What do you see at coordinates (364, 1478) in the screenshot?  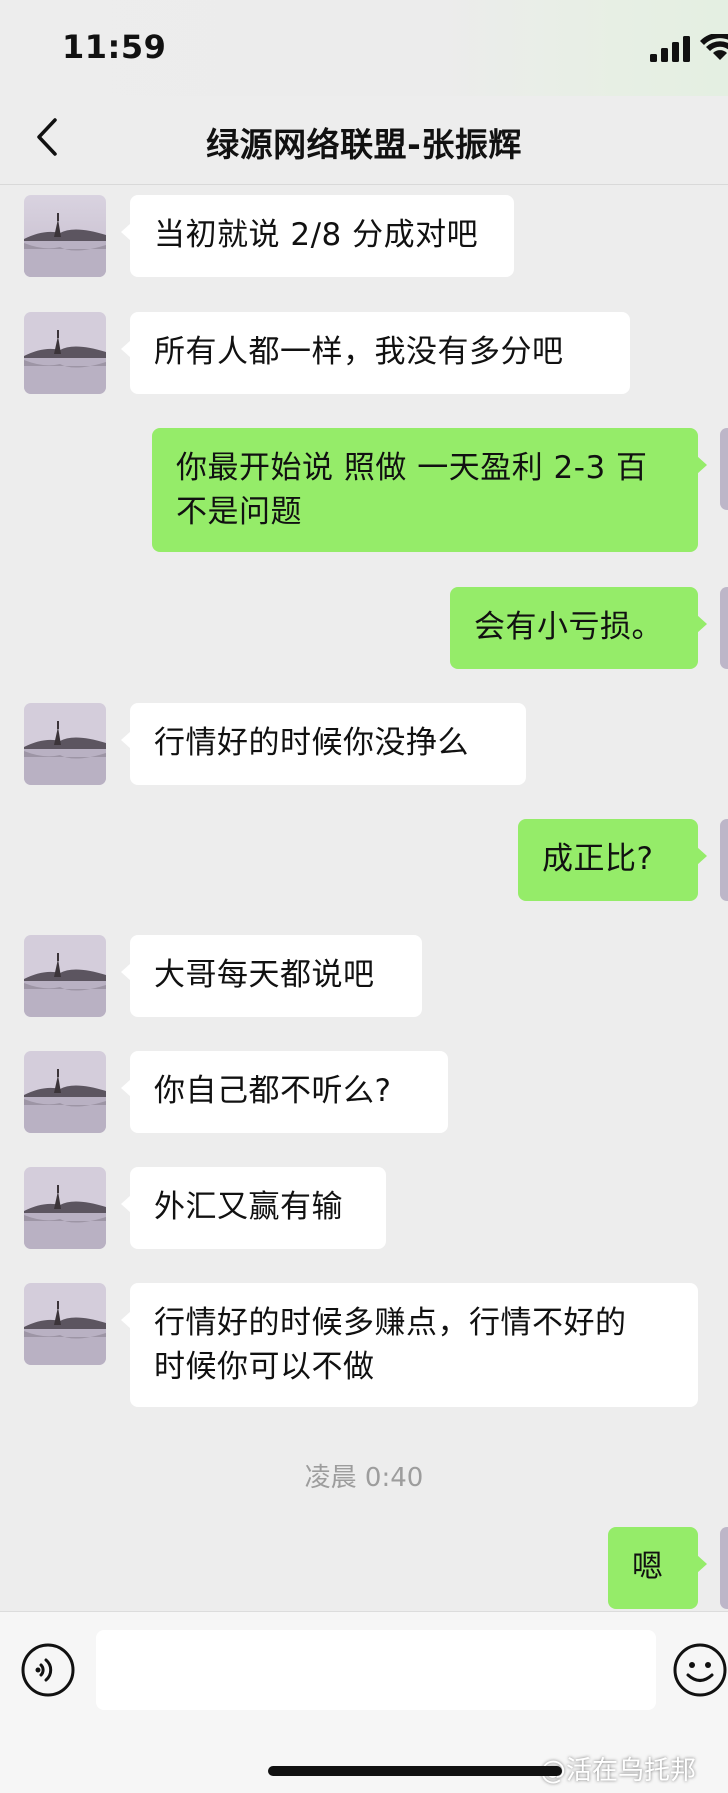 I see `message-timestamp: 凌晨 0:40` at bounding box center [364, 1478].